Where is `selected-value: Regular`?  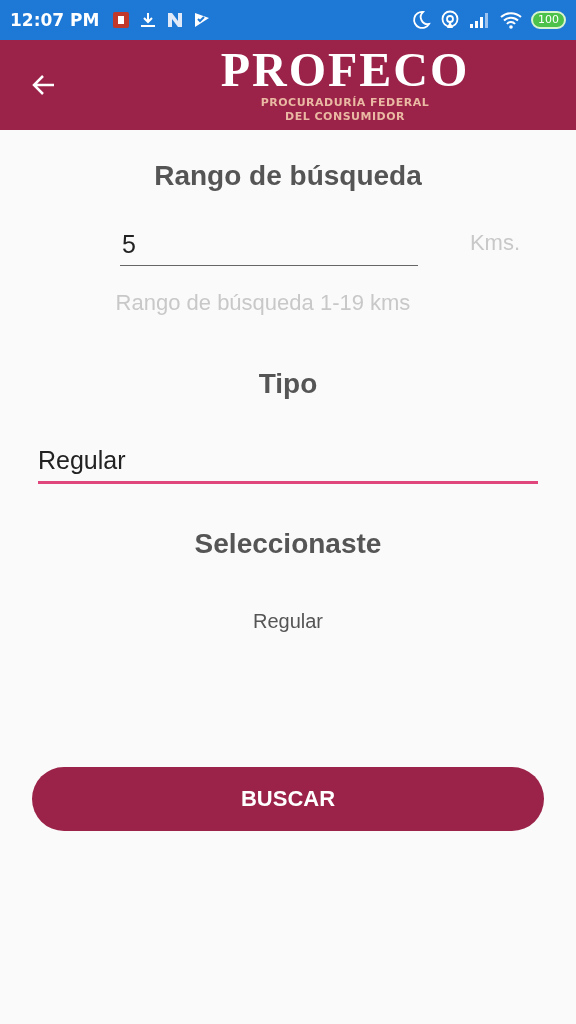
selected-value: Regular is located at coordinates (287, 621).